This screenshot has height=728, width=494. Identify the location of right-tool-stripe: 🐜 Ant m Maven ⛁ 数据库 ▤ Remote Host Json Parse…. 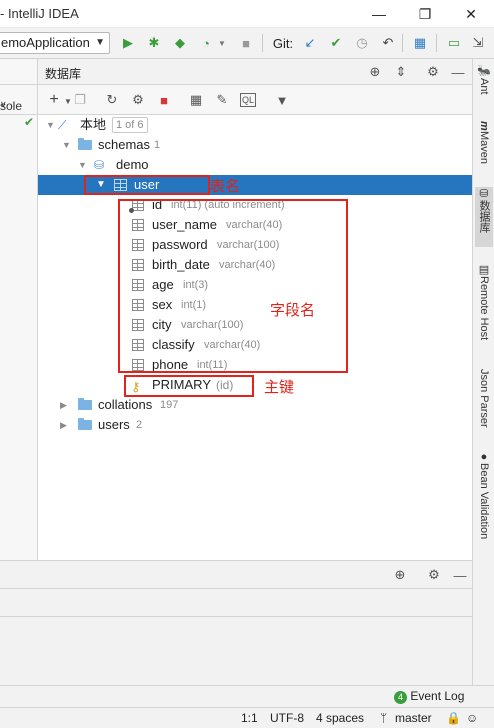
(483, 372).